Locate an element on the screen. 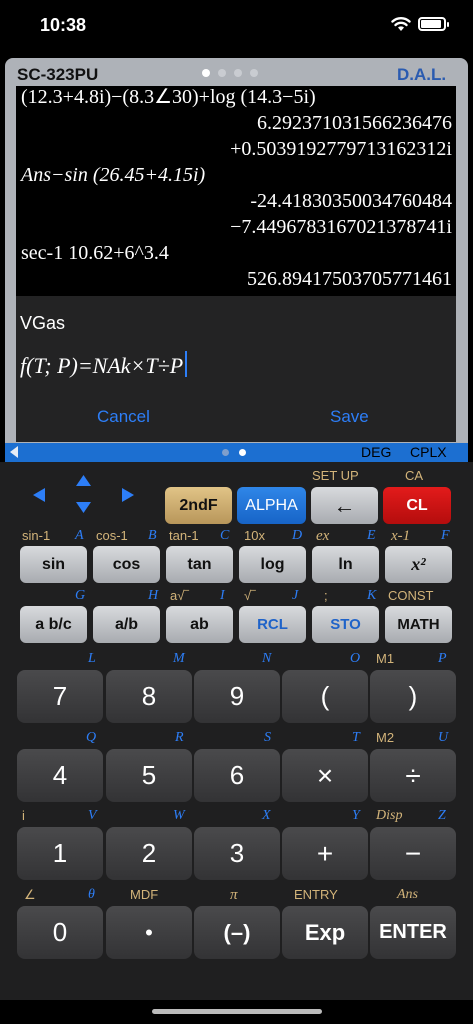 The width and height of the screenshot is (473, 1024). var-y-label: Y is located at coordinates (356, 815).